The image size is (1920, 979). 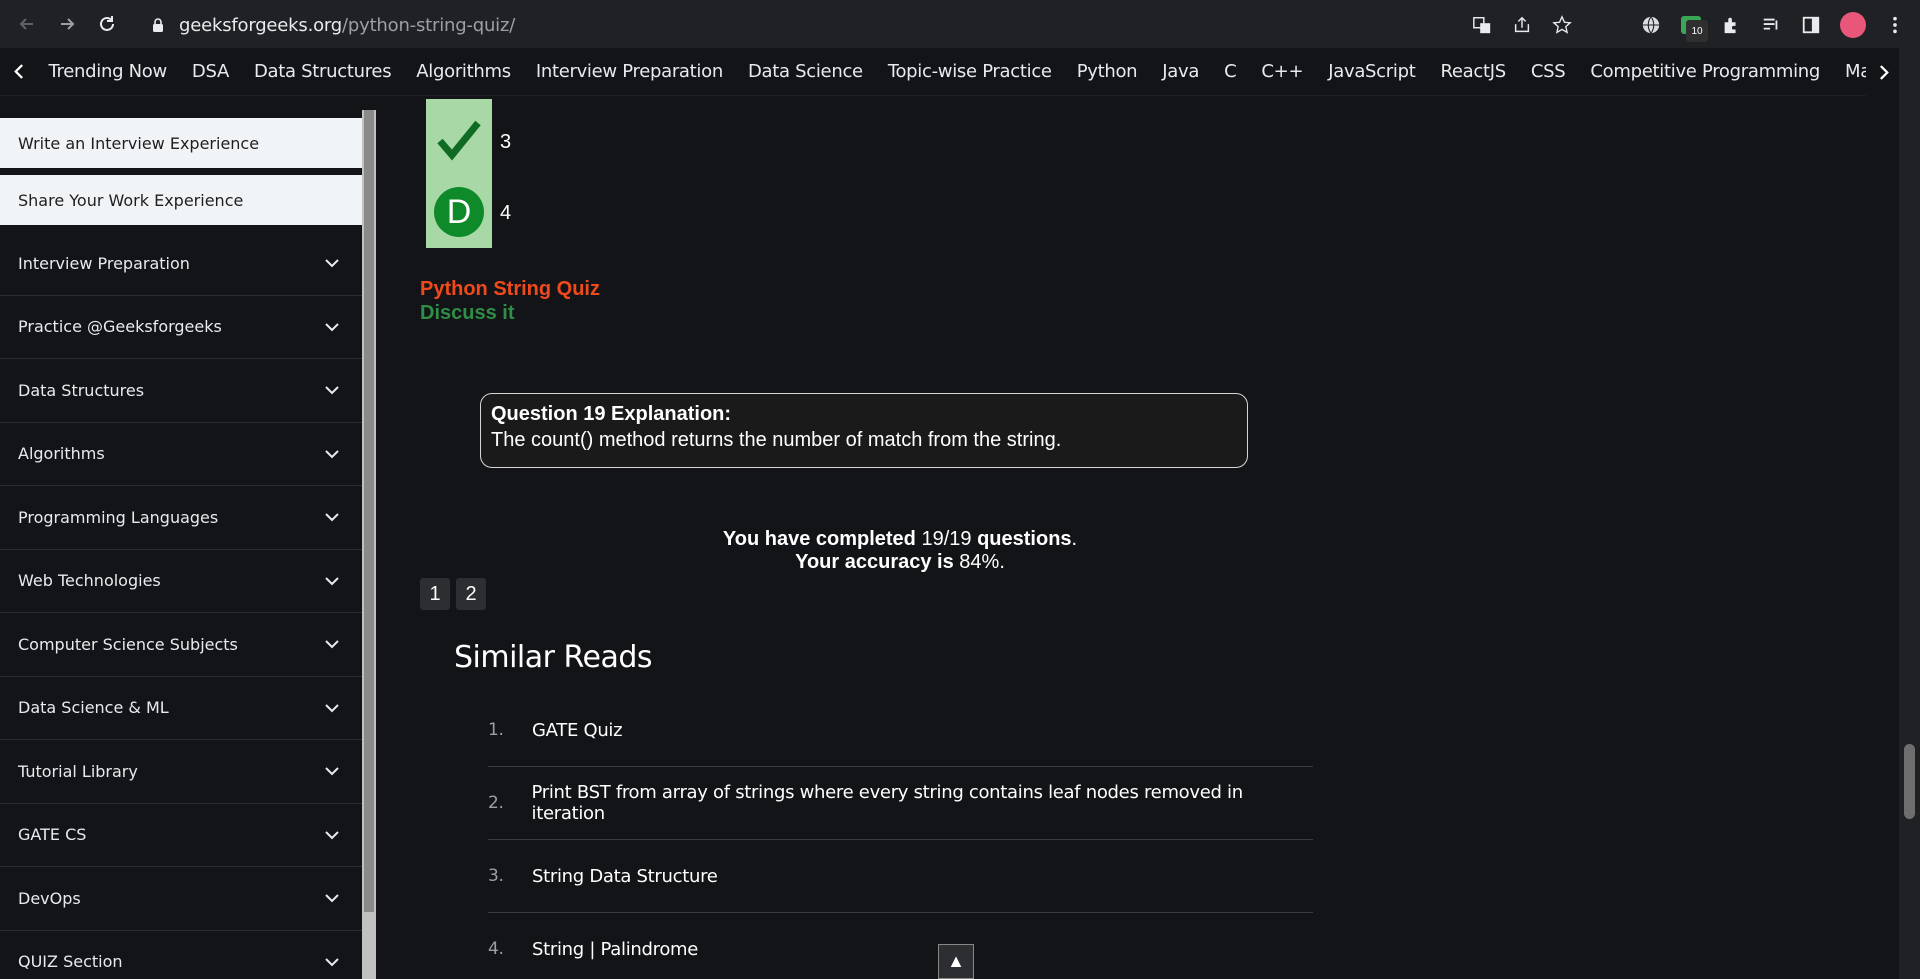 What do you see at coordinates (369, 511) in the screenshot?
I see `sidebar-scrollbar-thumb` at bounding box center [369, 511].